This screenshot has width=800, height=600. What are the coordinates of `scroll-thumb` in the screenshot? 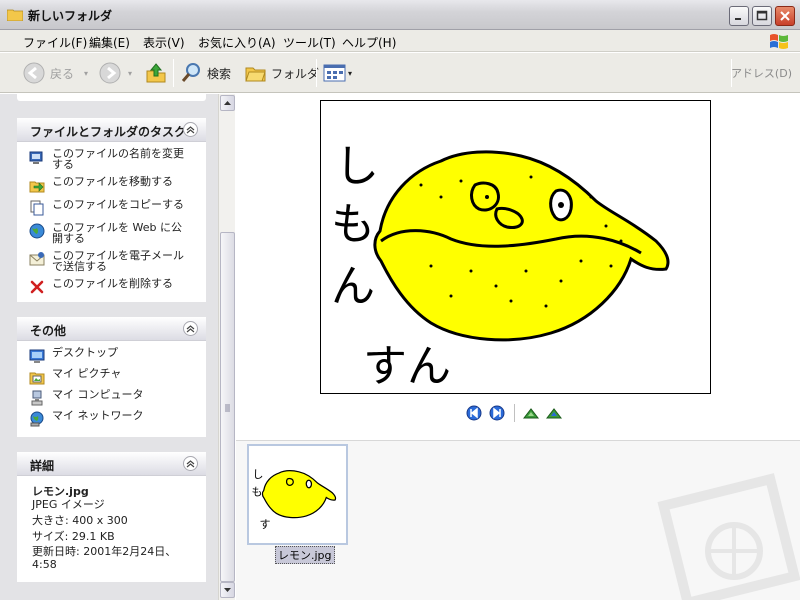 It's located at (227, 407).